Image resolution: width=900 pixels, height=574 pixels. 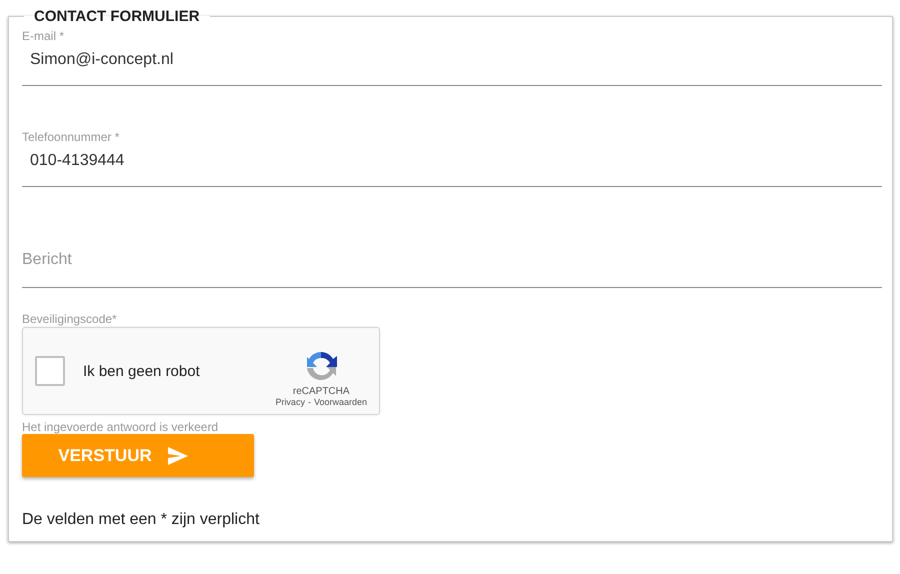 I want to click on field-label: Telefoonnummer *, so click(x=71, y=137).